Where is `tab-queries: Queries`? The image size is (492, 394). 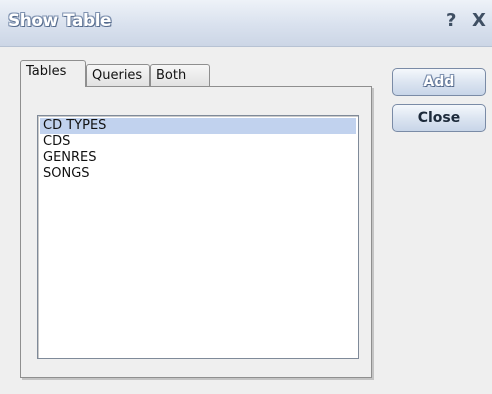
tab-queries: Queries is located at coordinates (118, 75).